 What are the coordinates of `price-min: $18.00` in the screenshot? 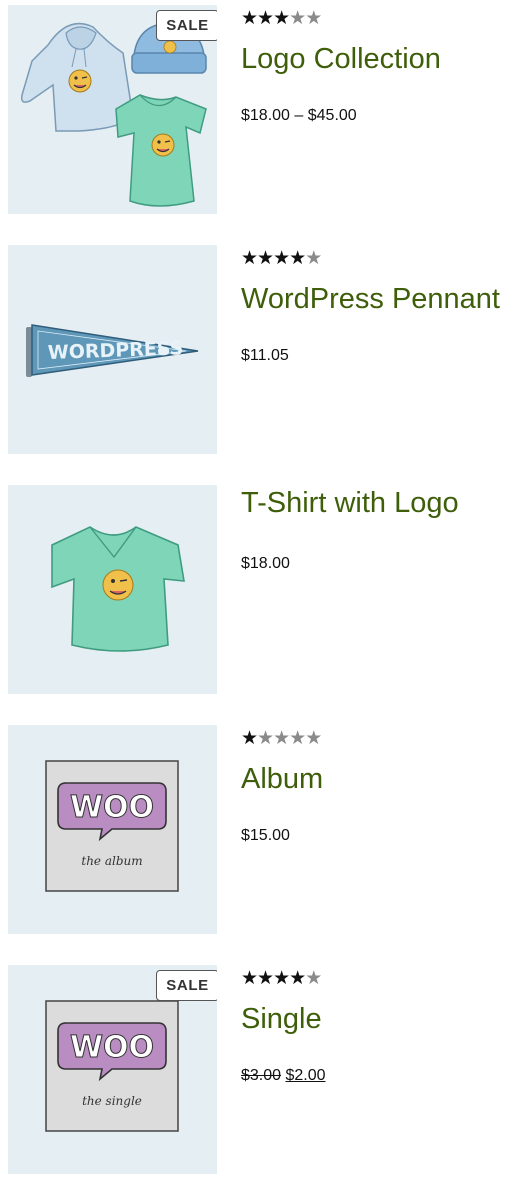 It's located at (265, 115).